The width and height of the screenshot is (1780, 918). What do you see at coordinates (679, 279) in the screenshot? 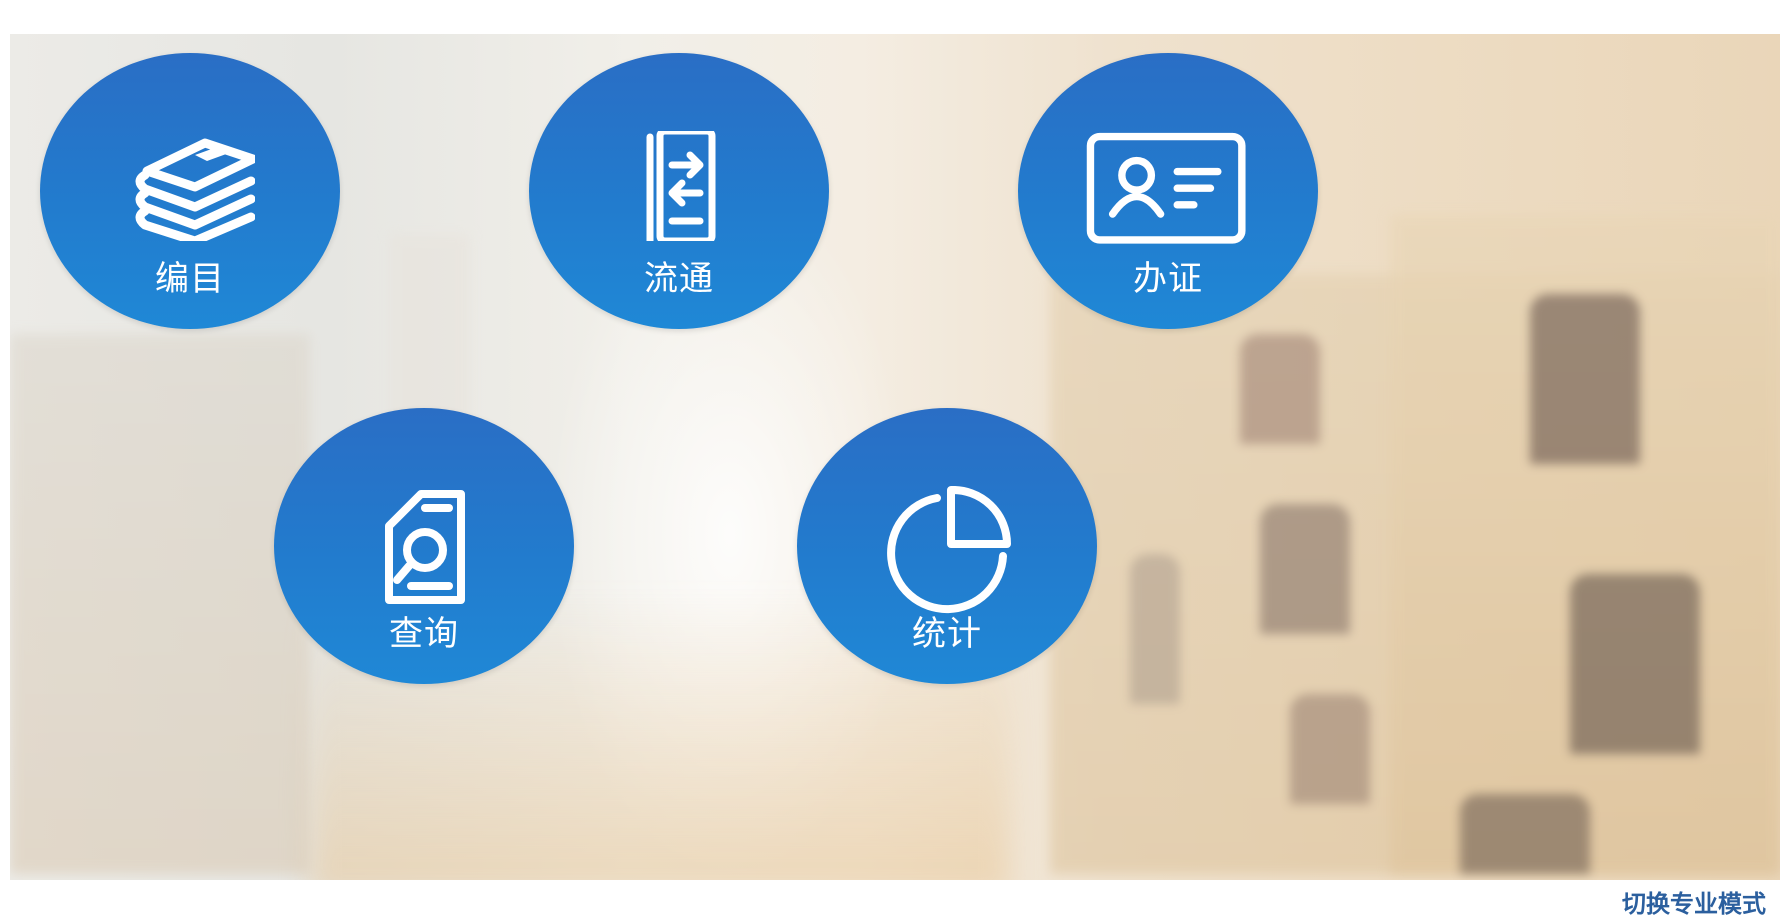
I see `circulation-label: 流通` at bounding box center [679, 279].